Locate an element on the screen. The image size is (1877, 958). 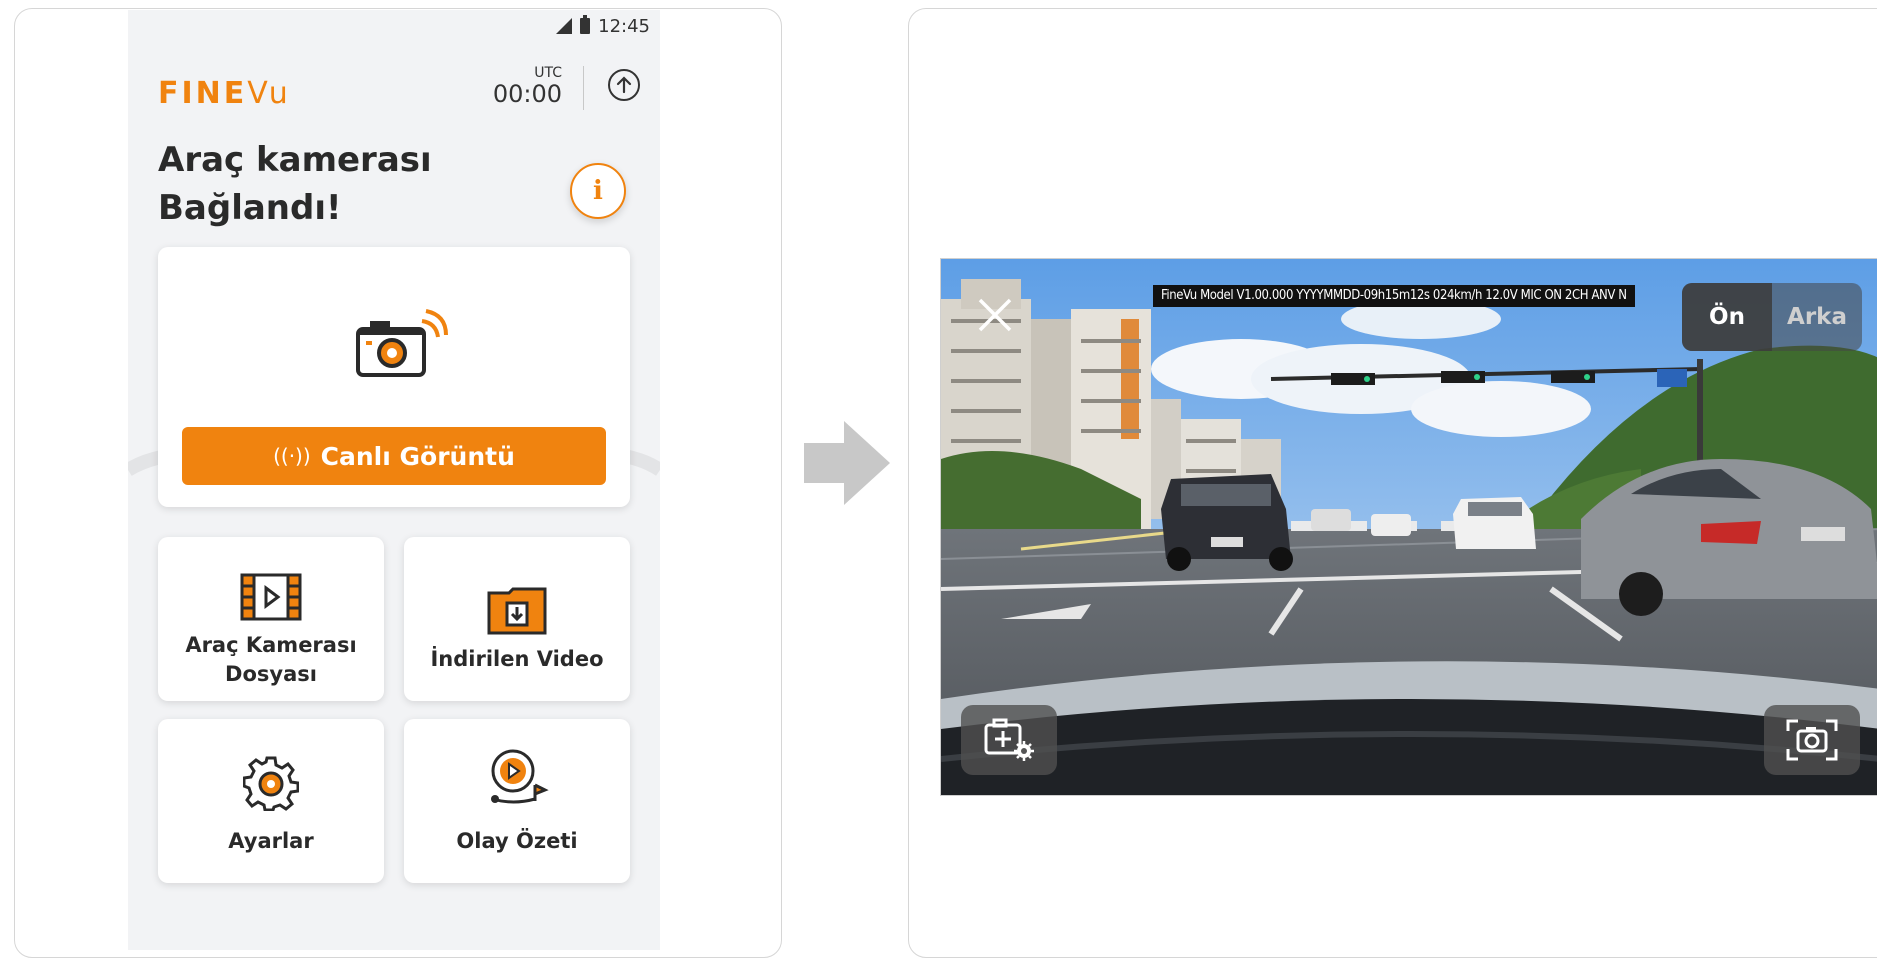
wireless-camera-icon is located at coordinates (402, 343).